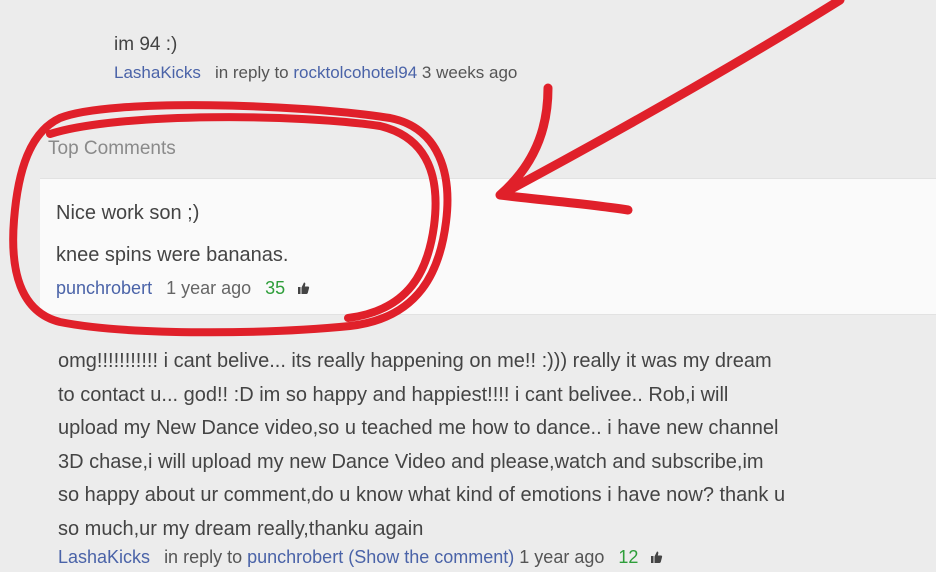 Image resolution: width=936 pixels, height=572 pixels. Describe the element at coordinates (104, 288) in the screenshot. I see `comment-author-link: punchrobert` at that location.